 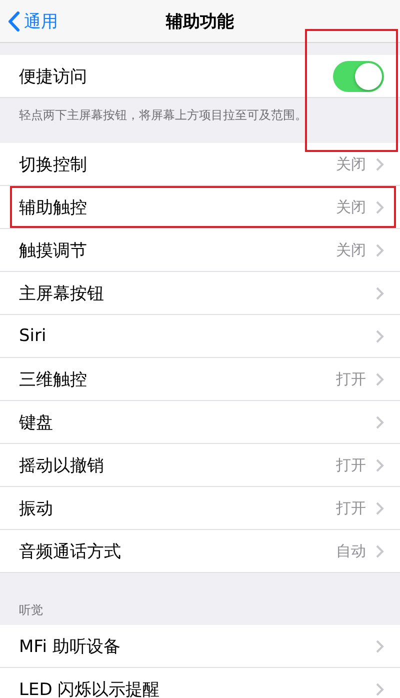 What do you see at coordinates (351, 551) in the screenshot?
I see `row-value: 自动` at bounding box center [351, 551].